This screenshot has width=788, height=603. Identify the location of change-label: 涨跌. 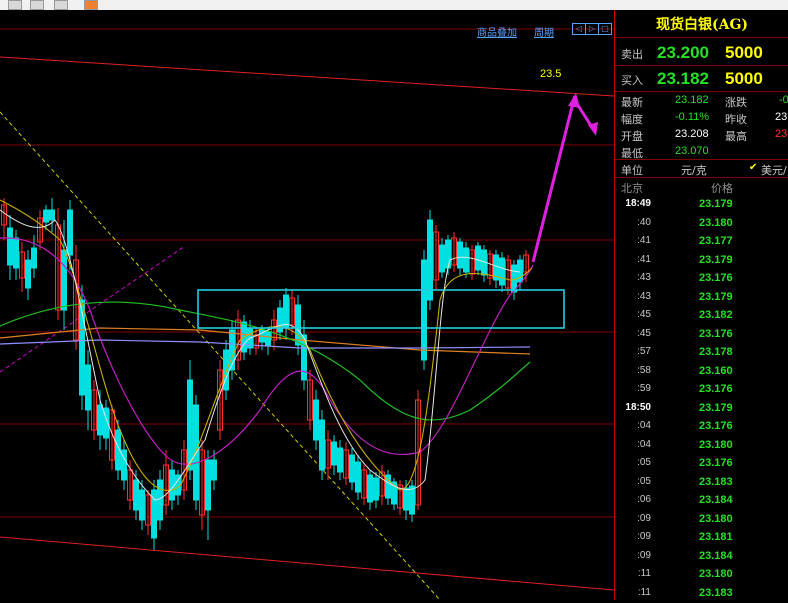
(736, 102).